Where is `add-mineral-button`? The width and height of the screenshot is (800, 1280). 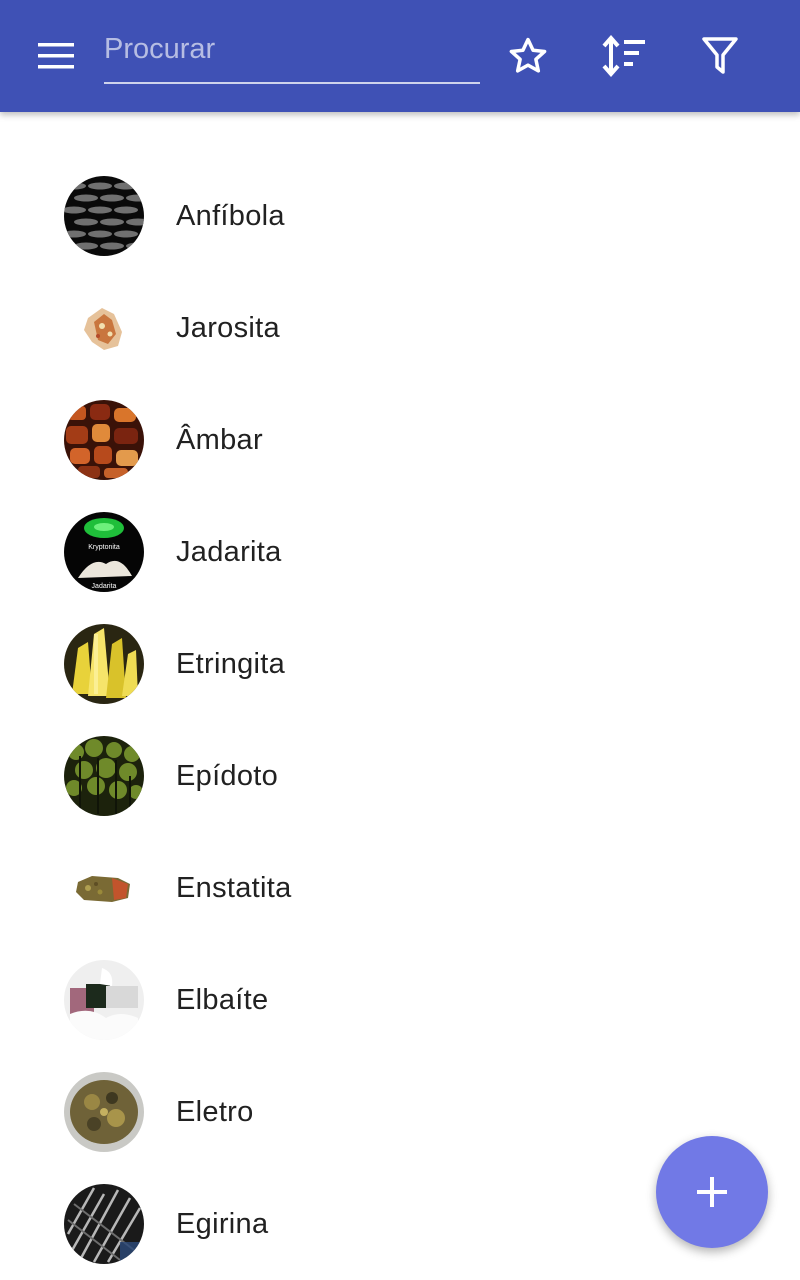 add-mineral-button is located at coordinates (712, 1192).